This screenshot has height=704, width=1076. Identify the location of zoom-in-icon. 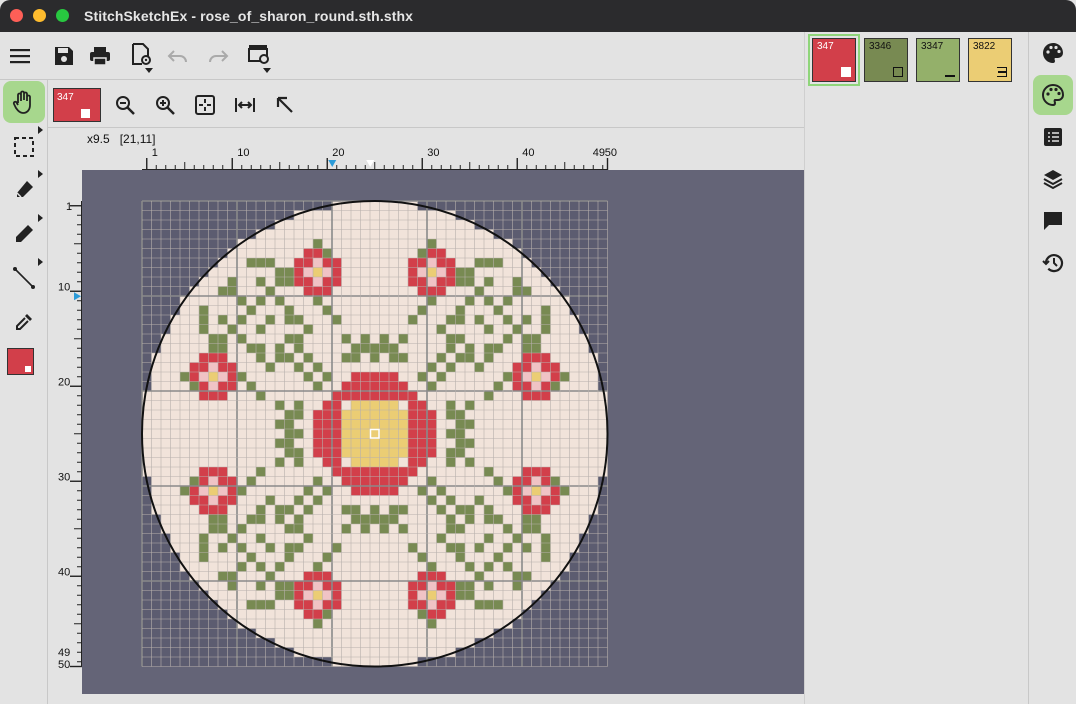
(165, 105).